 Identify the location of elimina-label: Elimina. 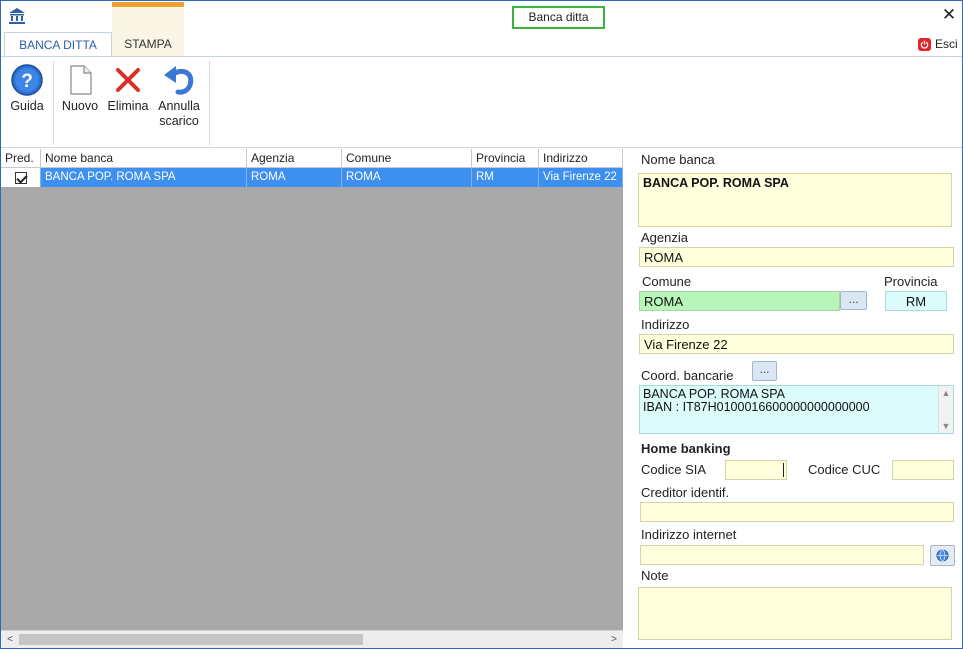
(128, 106).